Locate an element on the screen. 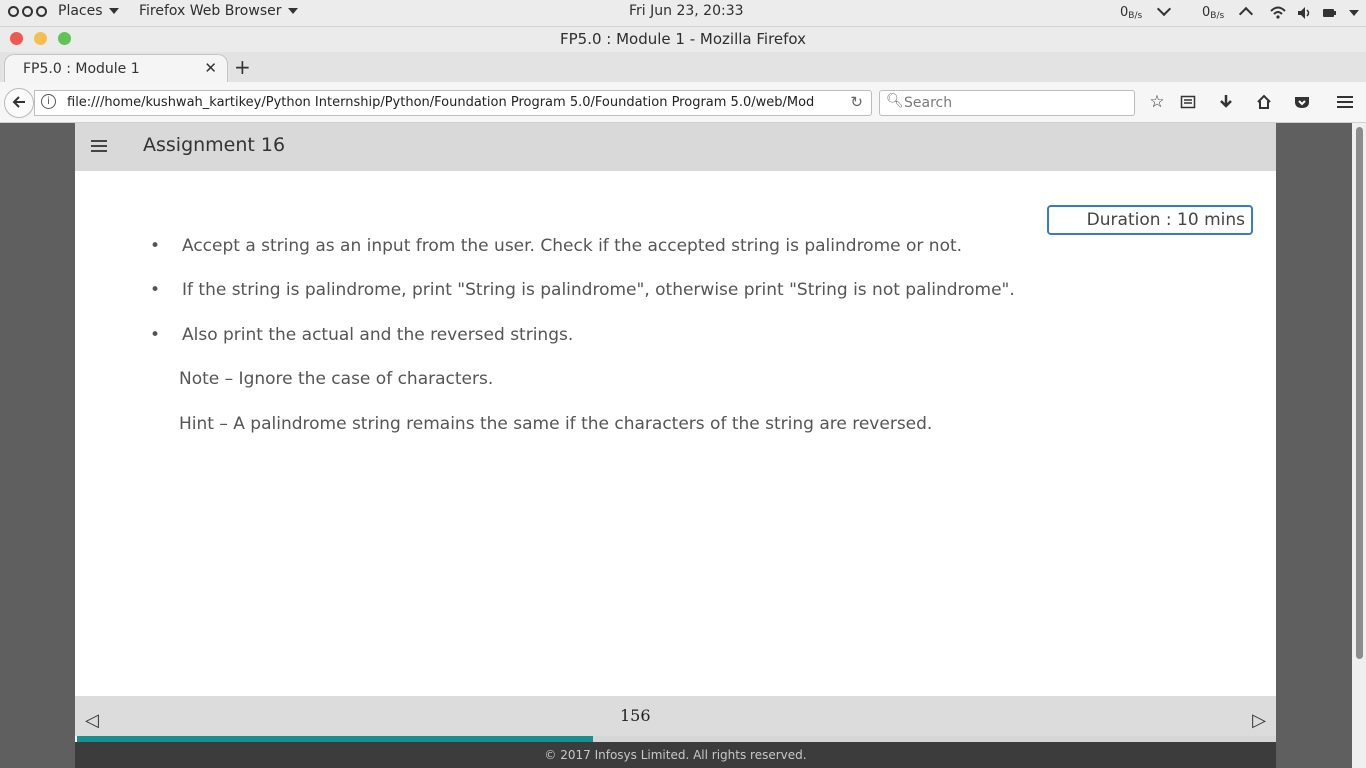  wifi-icon is located at coordinates (1278, 13).